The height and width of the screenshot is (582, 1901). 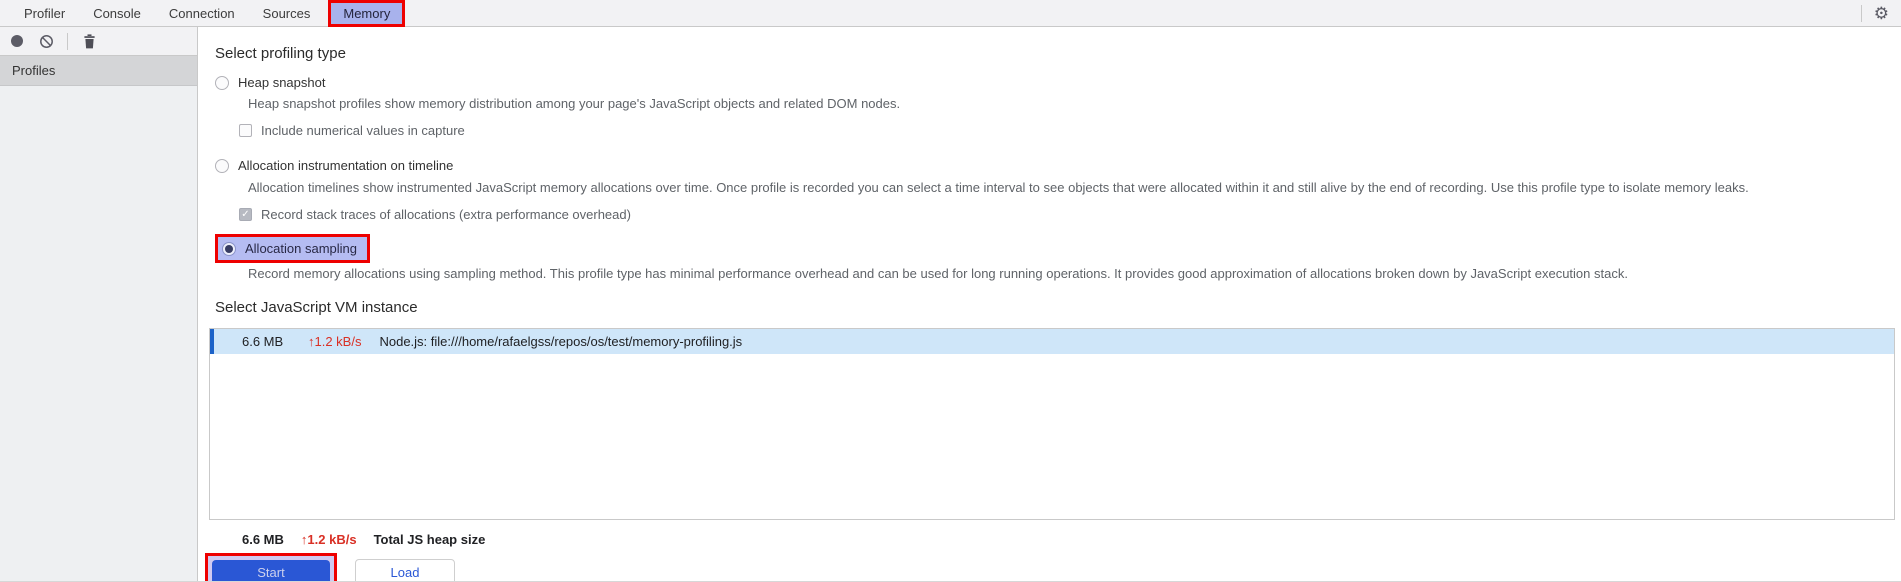 What do you see at coordinates (46, 41) in the screenshot?
I see `block-icon` at bounding box center [46, 41].